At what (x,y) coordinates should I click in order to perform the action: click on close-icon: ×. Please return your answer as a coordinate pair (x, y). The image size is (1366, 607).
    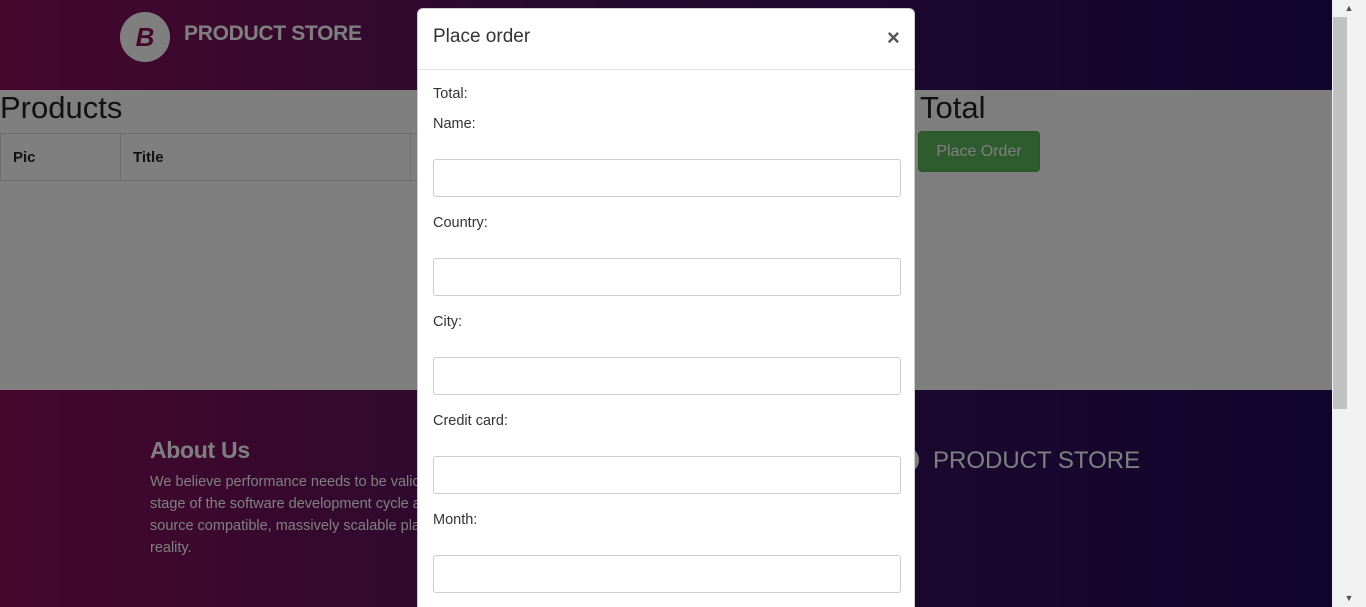
    Looking at the image, I should click on (893, 38).